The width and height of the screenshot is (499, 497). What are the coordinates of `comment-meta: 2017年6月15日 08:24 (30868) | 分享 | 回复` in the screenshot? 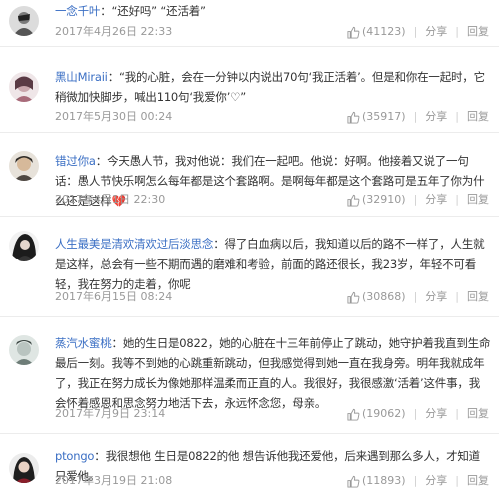 It's located at (277, 297).